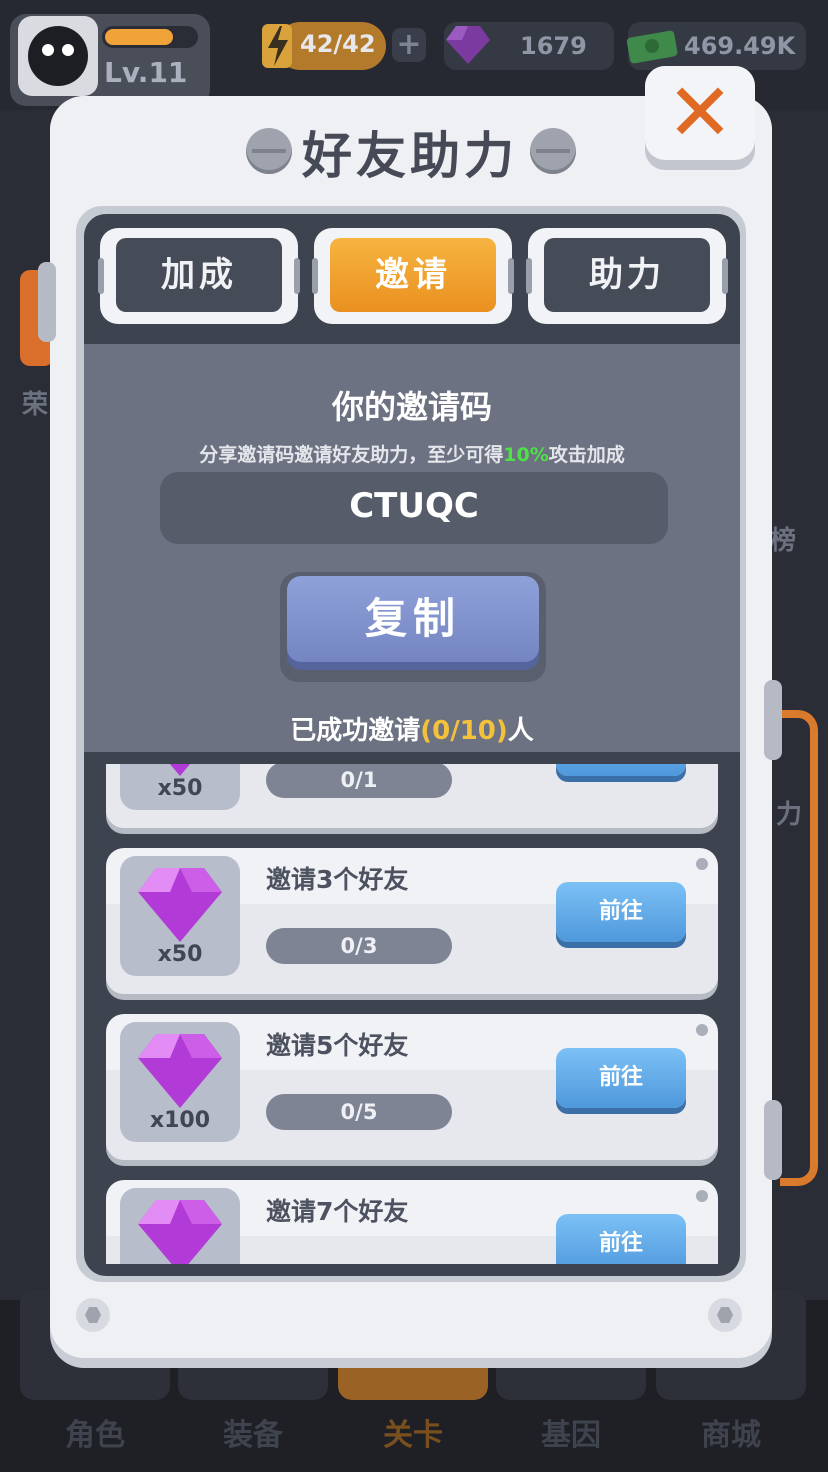 The height and width of the screenshot is (1472, 828). I want to click on invited-count: 已成功邀请(0/10)人, so click(412, 731).